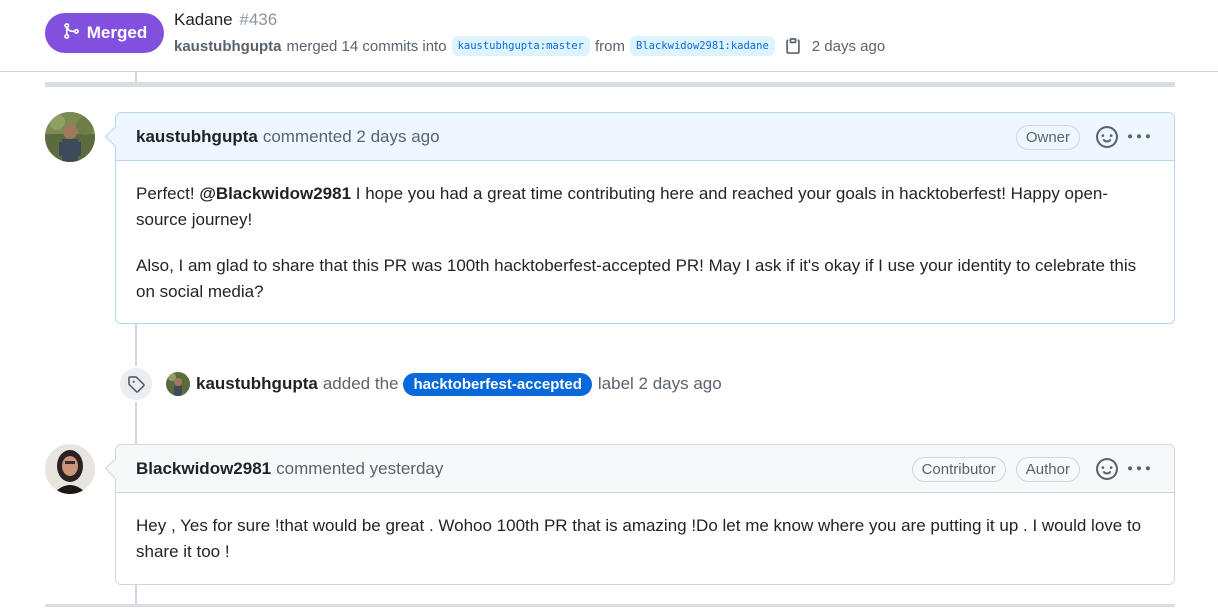  I want to click on comment-header: kaustubhgupta commented 2 days ago Owner, so click(645, 137).